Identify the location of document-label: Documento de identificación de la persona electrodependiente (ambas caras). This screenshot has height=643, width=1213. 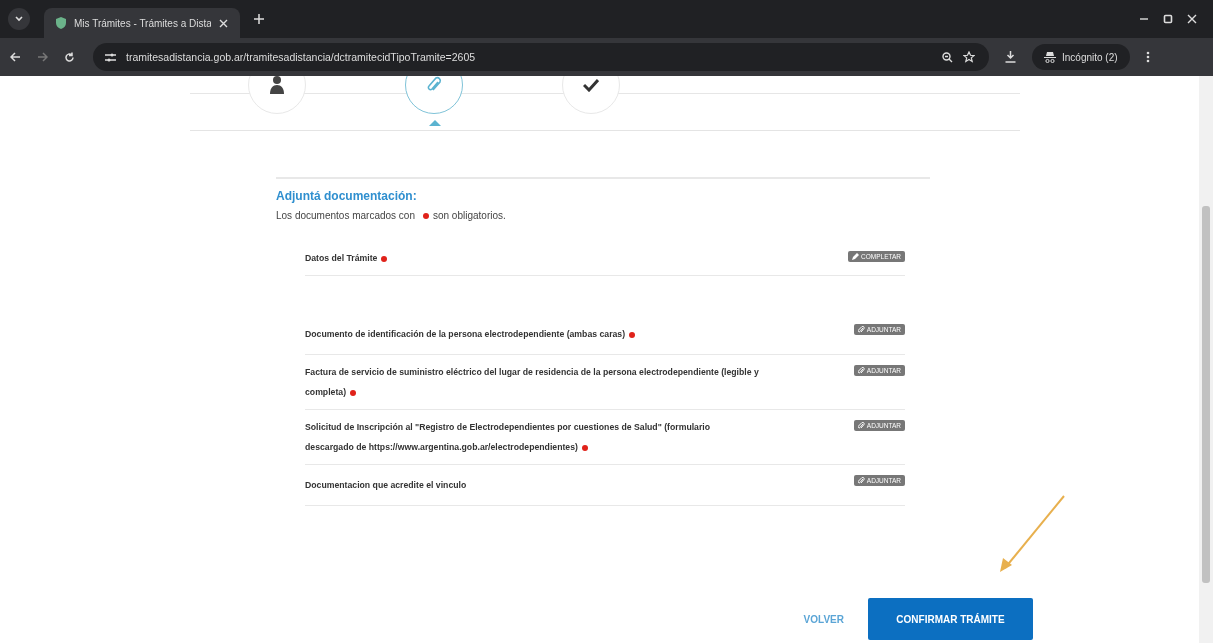
(465, 334).